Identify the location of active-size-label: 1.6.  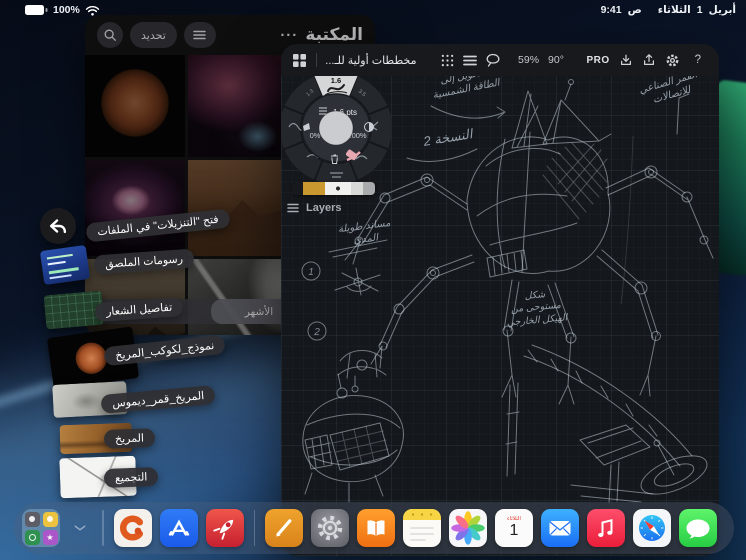
(336, 80).